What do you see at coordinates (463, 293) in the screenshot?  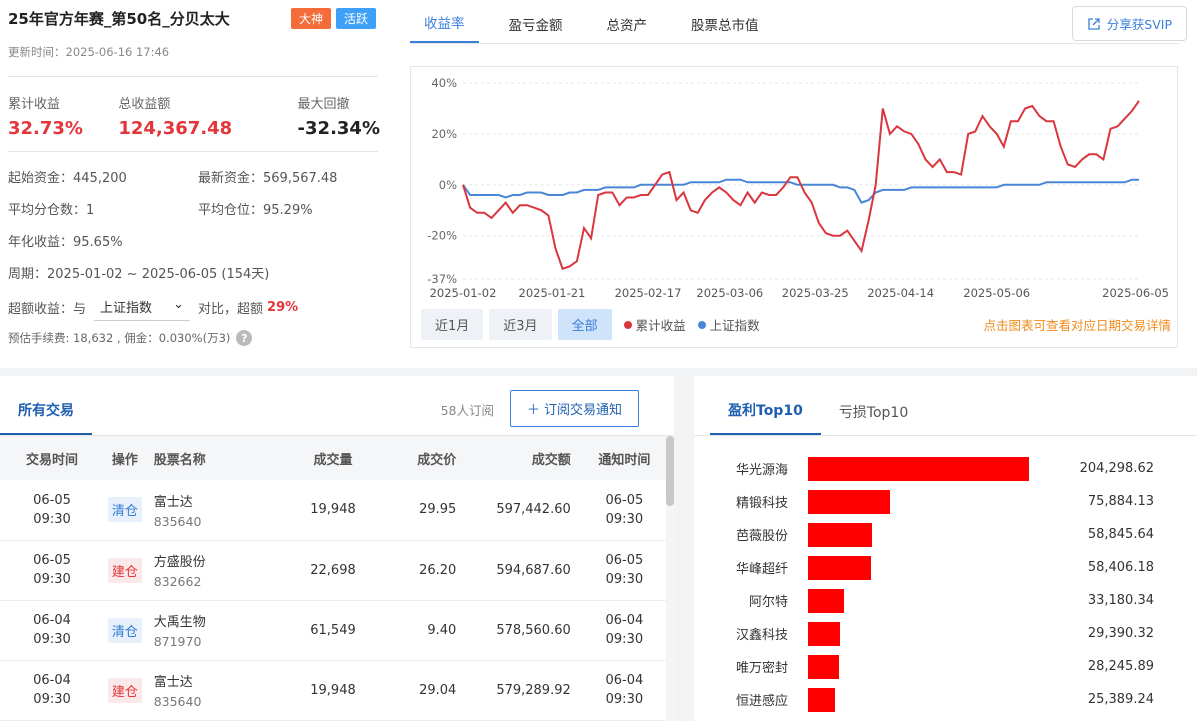 I see `x-tick-label: 2025-01-02` at bounding box center [463, 293].